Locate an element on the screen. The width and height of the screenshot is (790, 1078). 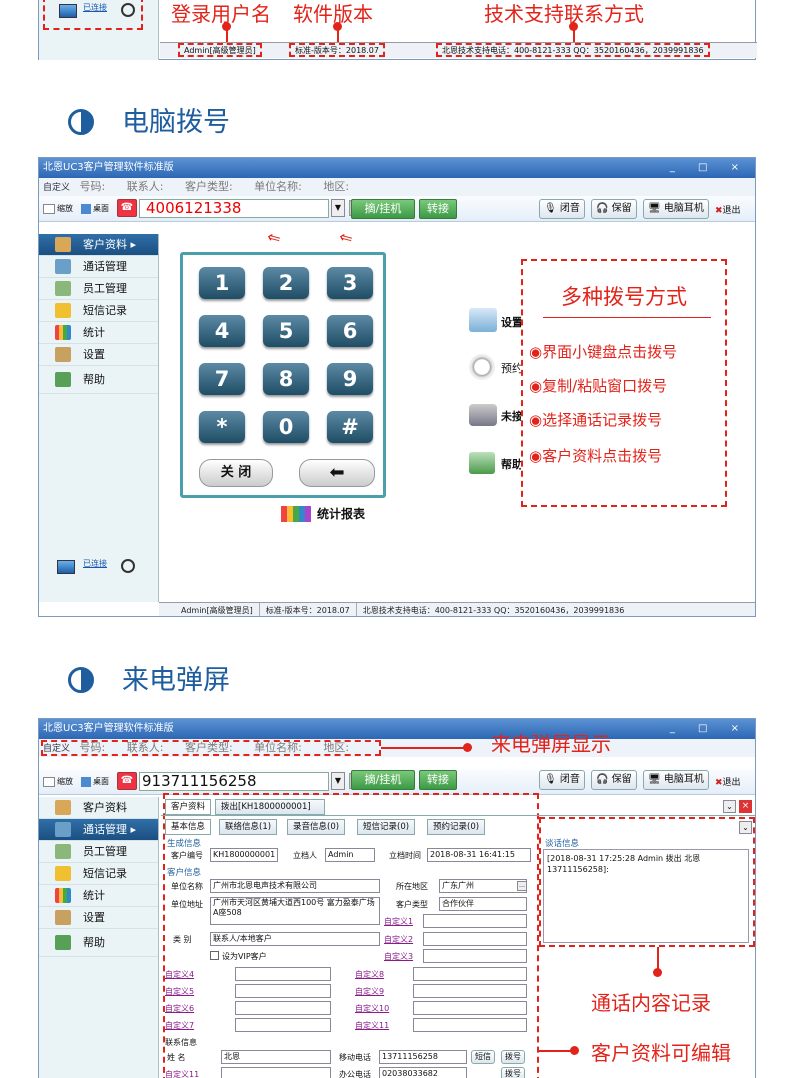
settings-desktop-icon is located at coordinates (483, 320).